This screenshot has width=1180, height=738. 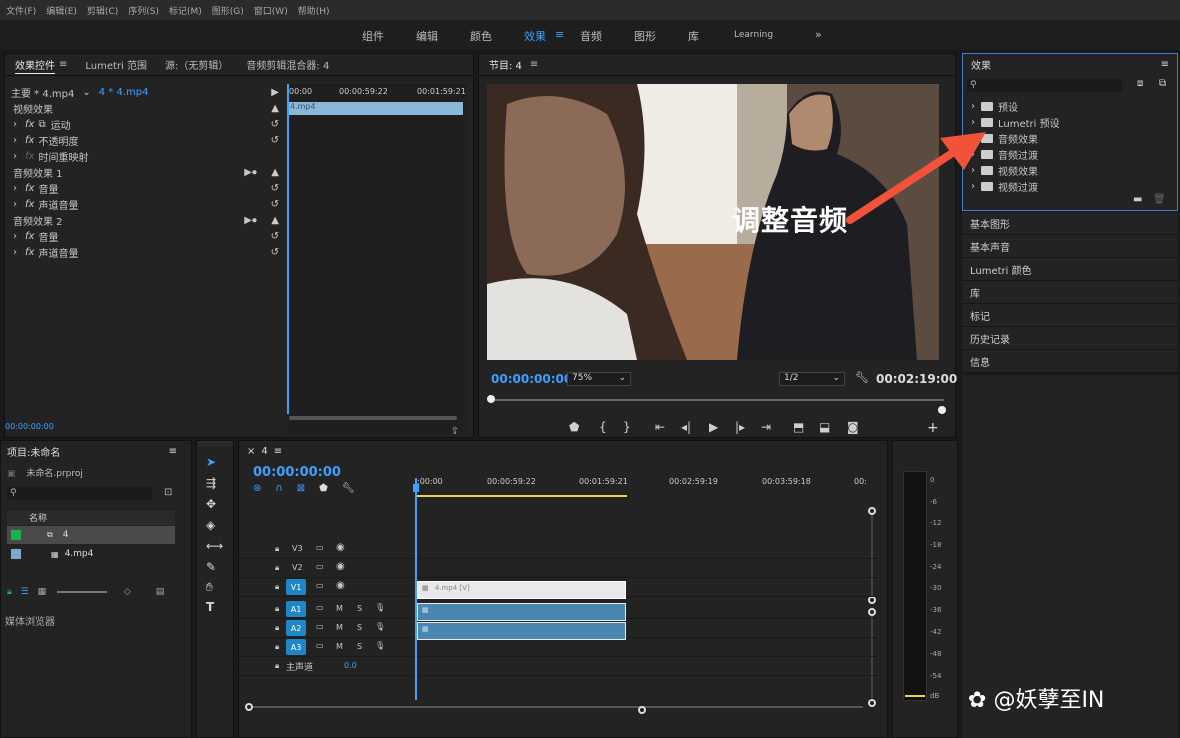 What do you see at coordinates (559, 34) in the screenshot?
I see `workspace-menu-icon: ≡` at bounding box center [559, 34].